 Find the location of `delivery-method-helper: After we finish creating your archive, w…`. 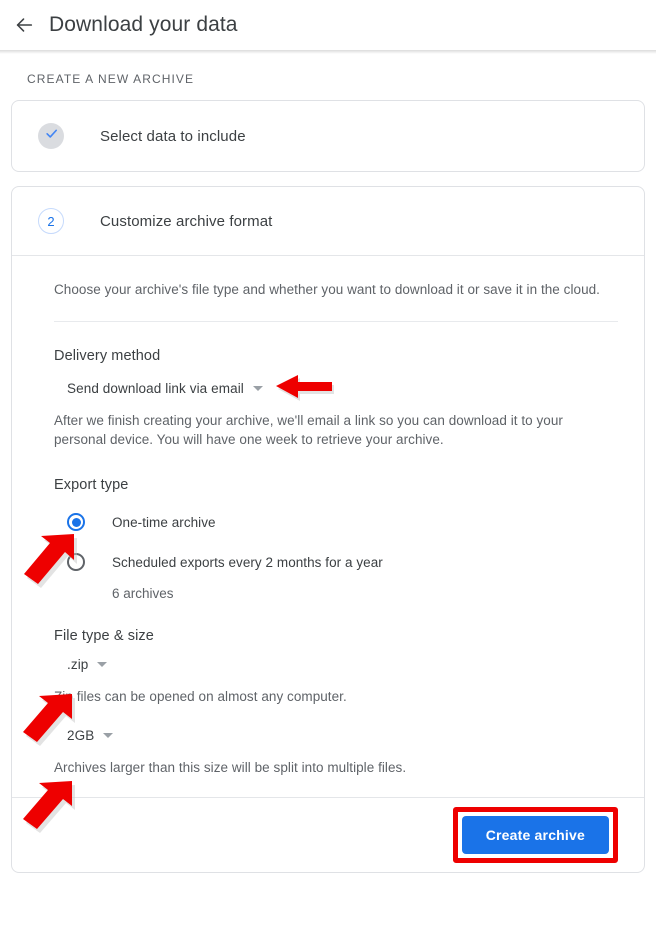

delivery-method-helper: After we finish creating your archive, w… is located at coordinates (308, 430).